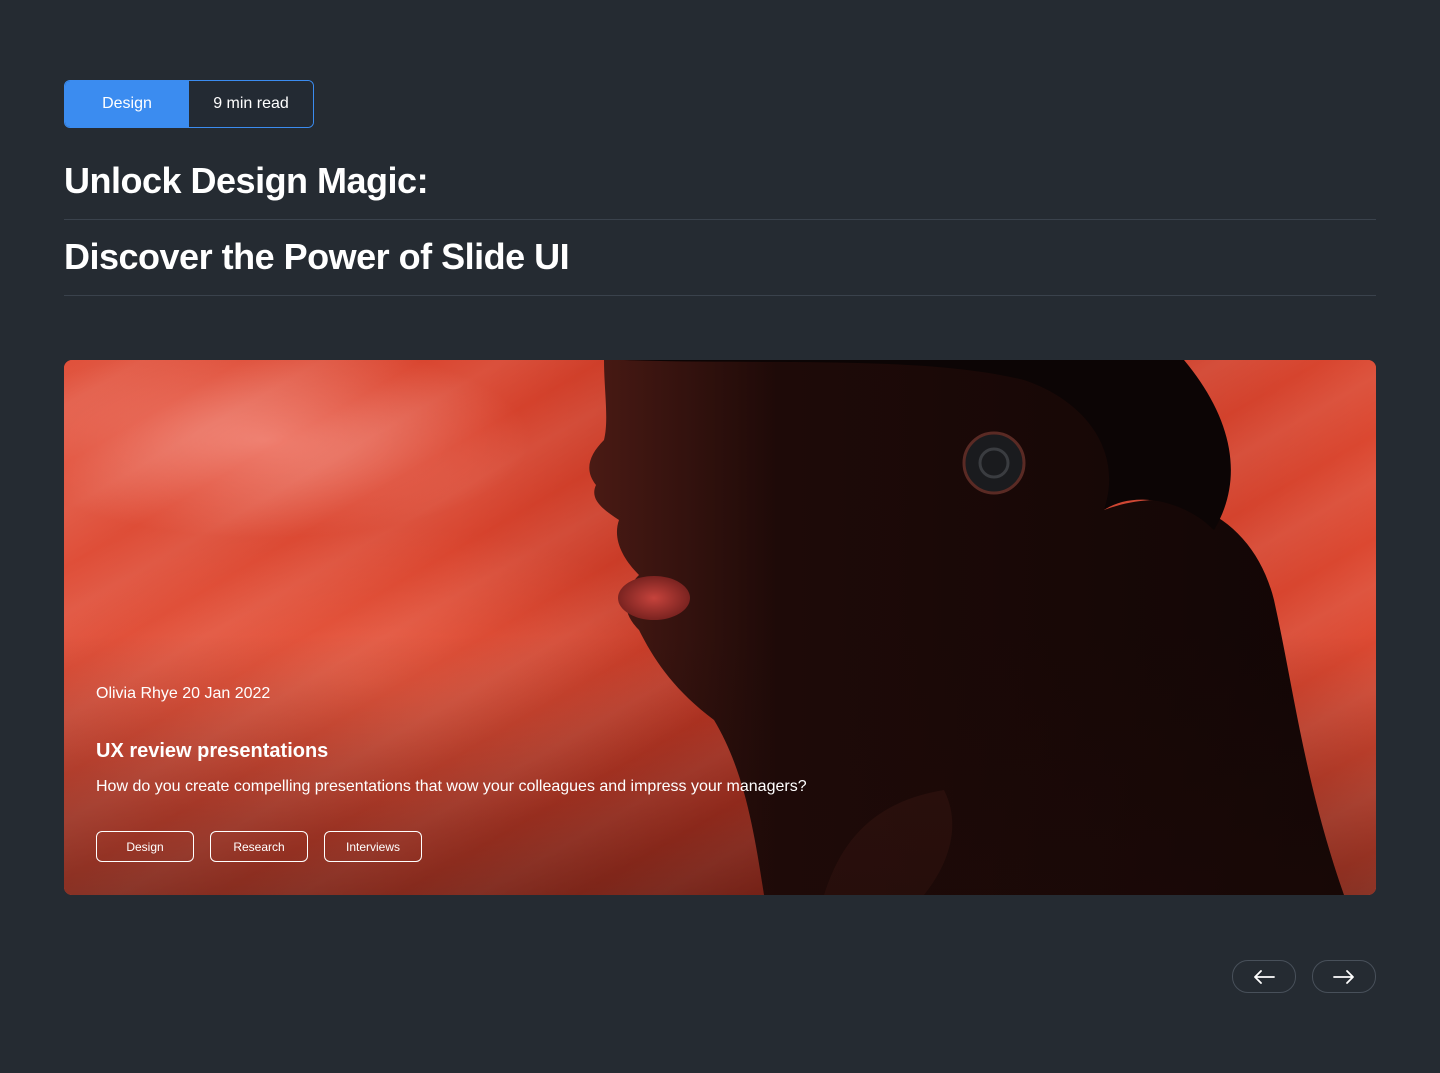 The image size is (1440, 1073). Describe the element at coordinates (317, 256) in the screenshot. I see `page-title-line-2: Discover the Power of Slide UI` at that location.